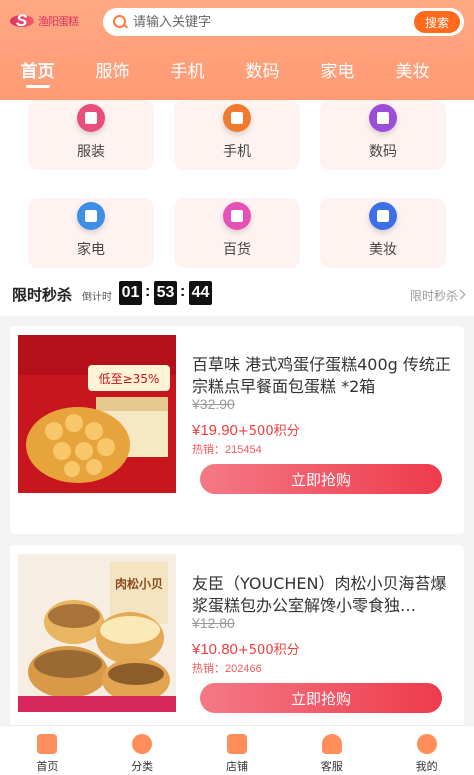  I want to click on product-sold-count: 热销：215454, so click(227, 450).